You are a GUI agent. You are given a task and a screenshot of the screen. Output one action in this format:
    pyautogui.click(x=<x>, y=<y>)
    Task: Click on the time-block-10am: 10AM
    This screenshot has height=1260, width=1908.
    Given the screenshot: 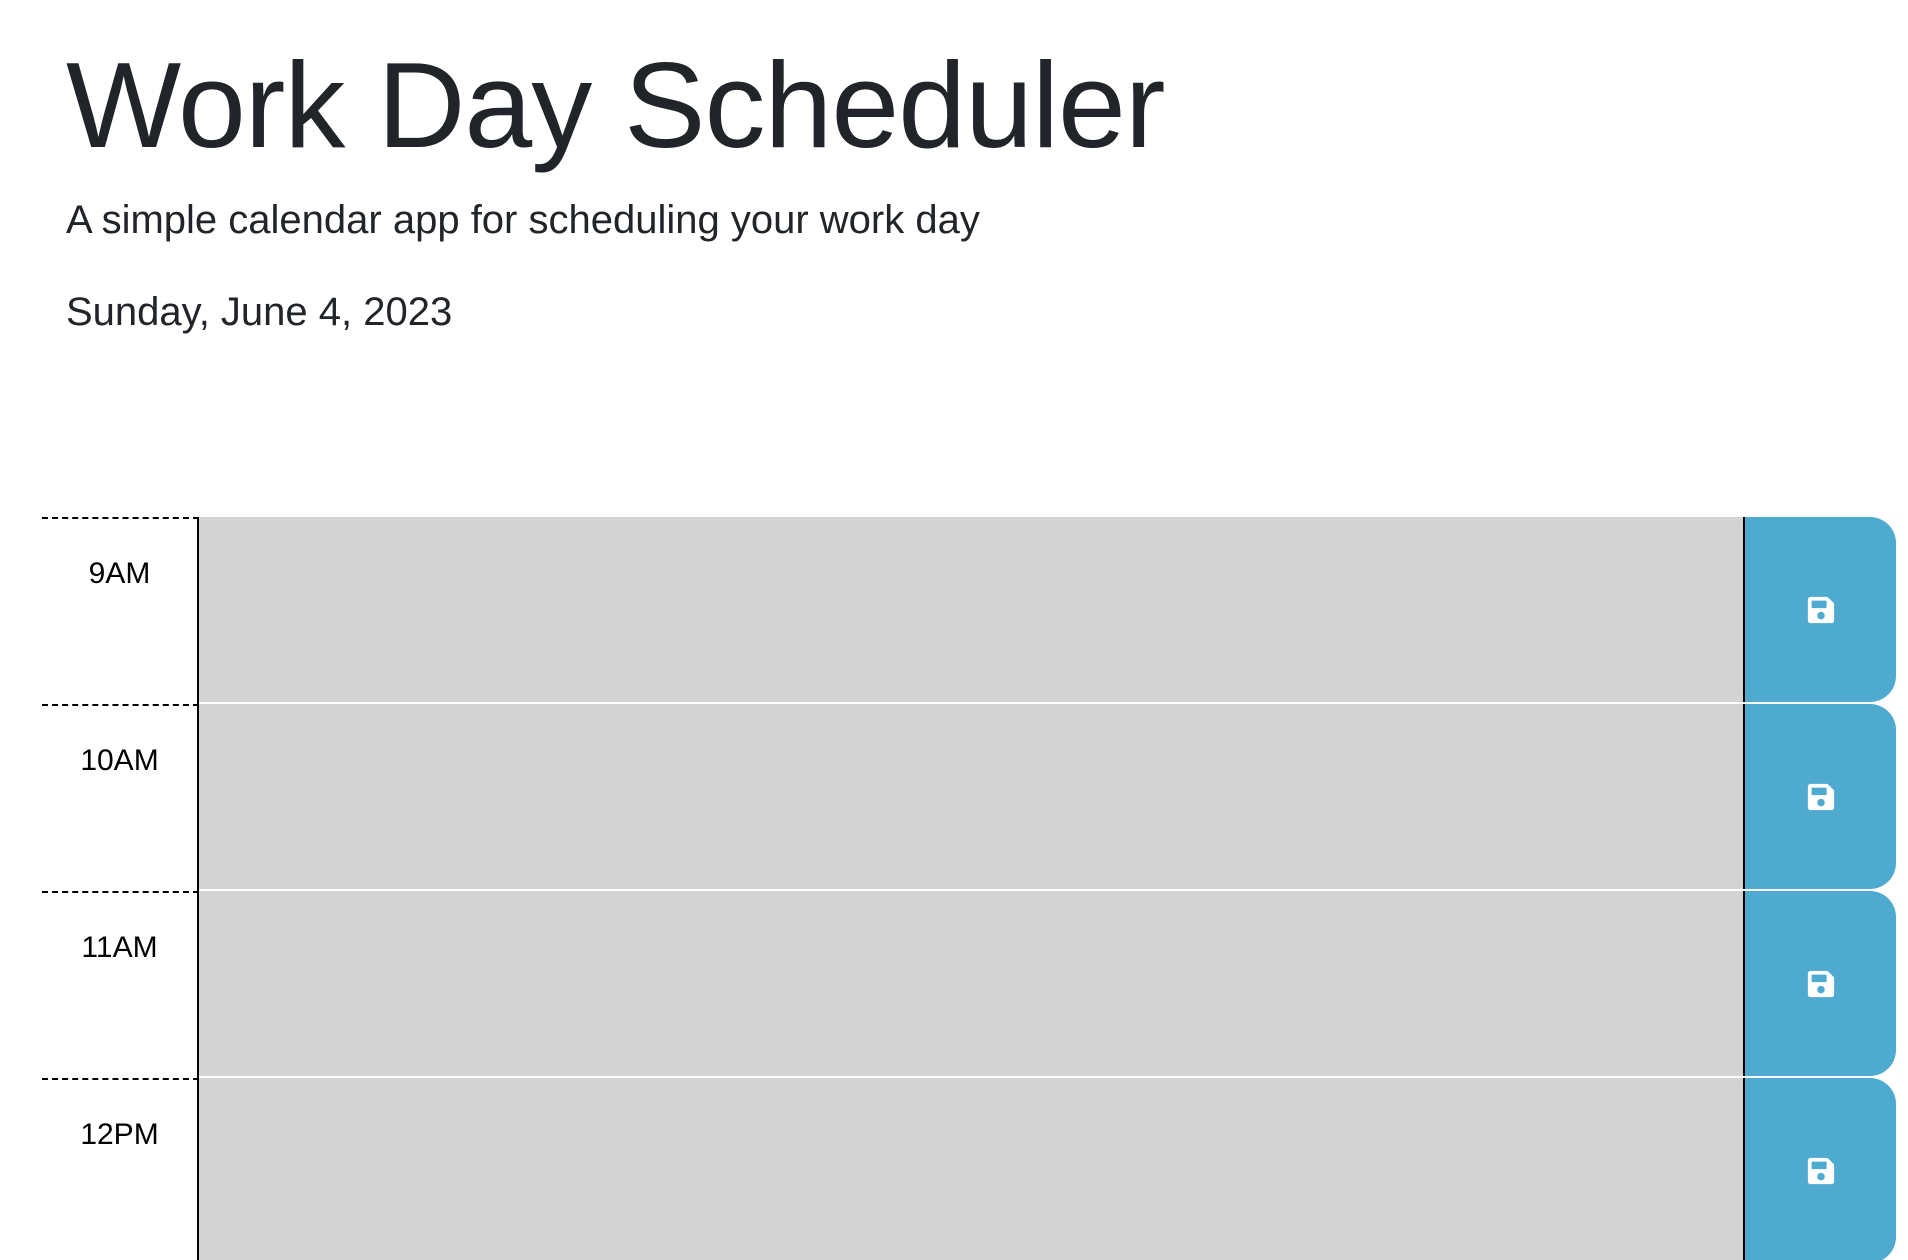 What is the action you would take?
    pyautogui.click(x=969, y=797)
    